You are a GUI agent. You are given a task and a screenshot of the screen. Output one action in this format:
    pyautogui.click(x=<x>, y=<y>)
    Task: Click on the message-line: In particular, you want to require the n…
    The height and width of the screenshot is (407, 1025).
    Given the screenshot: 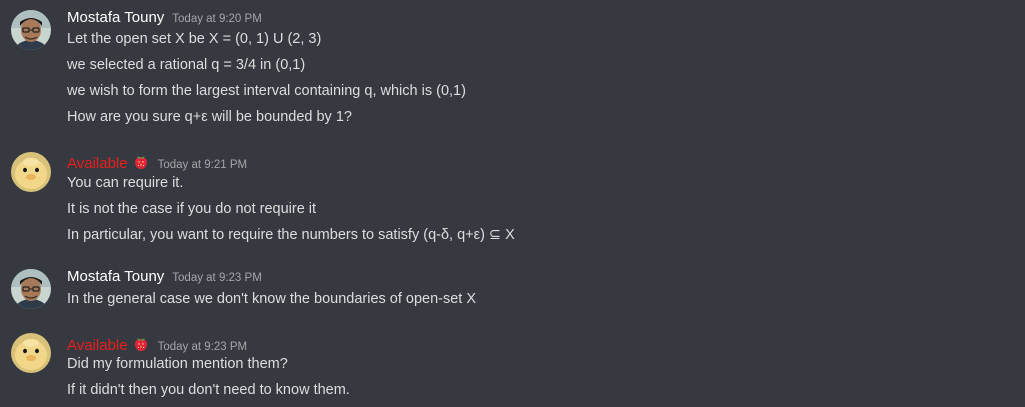 What is the action you would take?
    pyautogui.click(x=291, y=235)
    